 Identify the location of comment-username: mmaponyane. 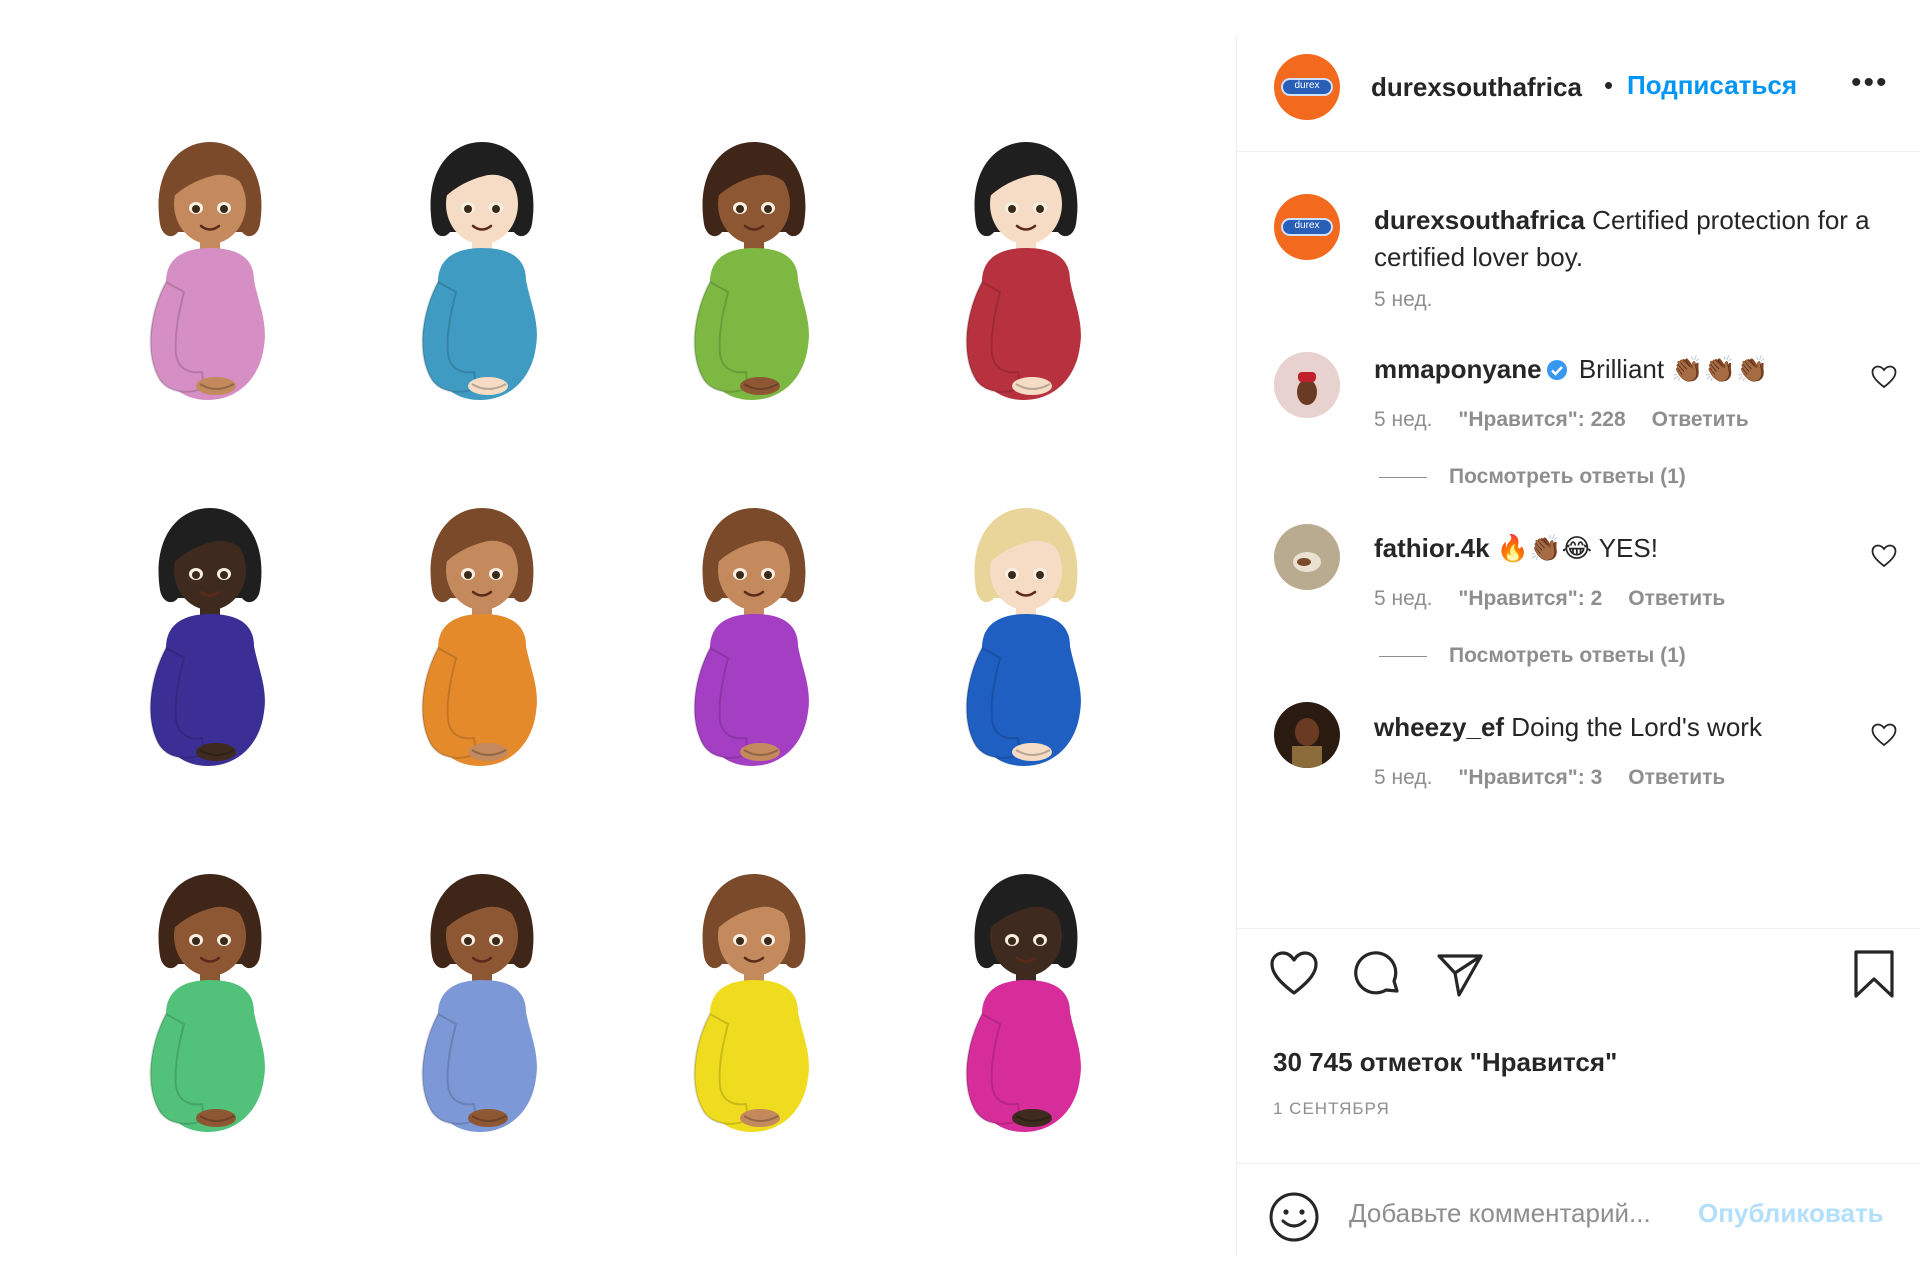
(1458, 369).